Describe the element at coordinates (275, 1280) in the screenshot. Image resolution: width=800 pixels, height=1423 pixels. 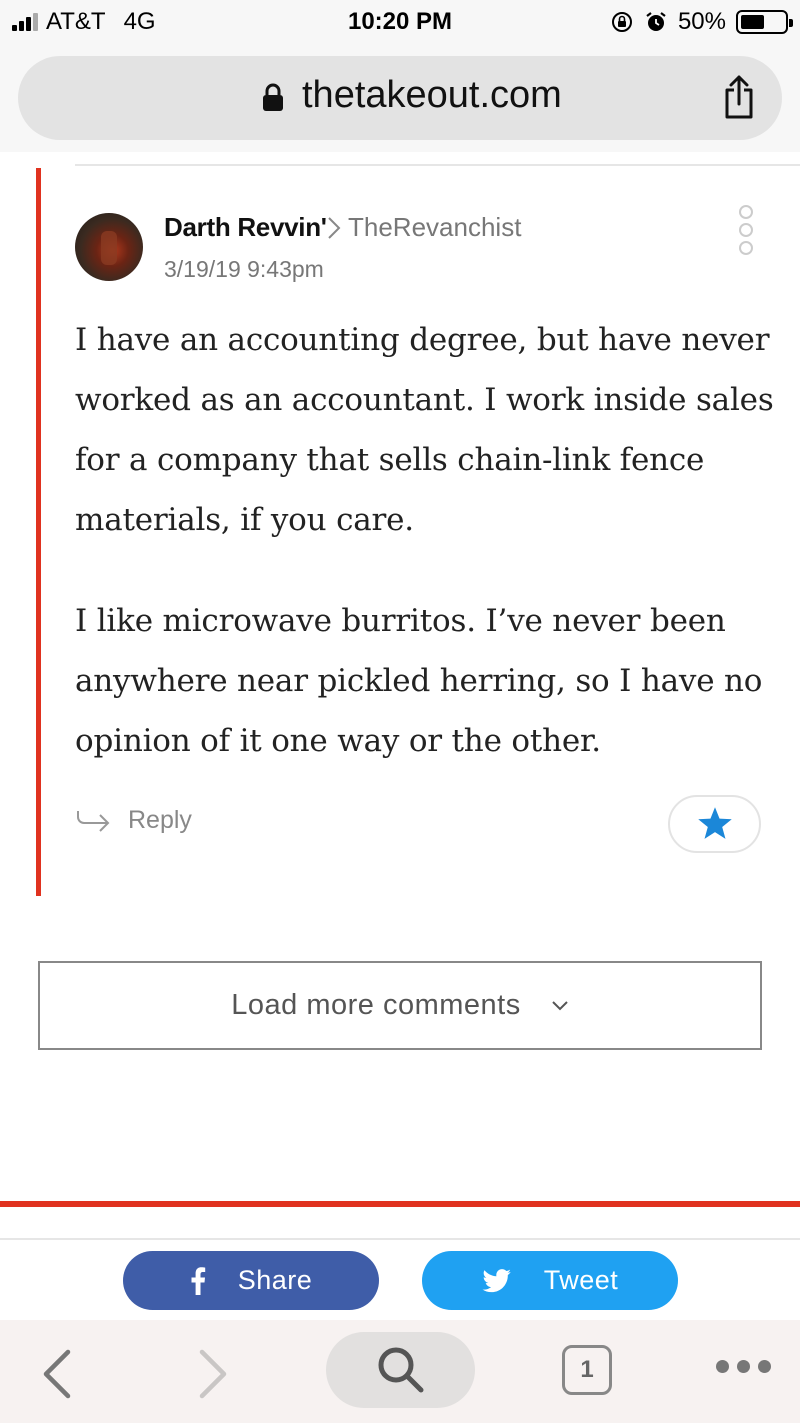
I see `facebook-share-label: Share` at that location.